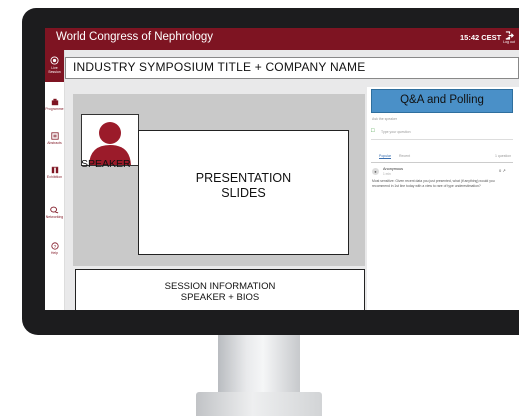  I want to click on chat-bubbles-icon, so click(54, 210).